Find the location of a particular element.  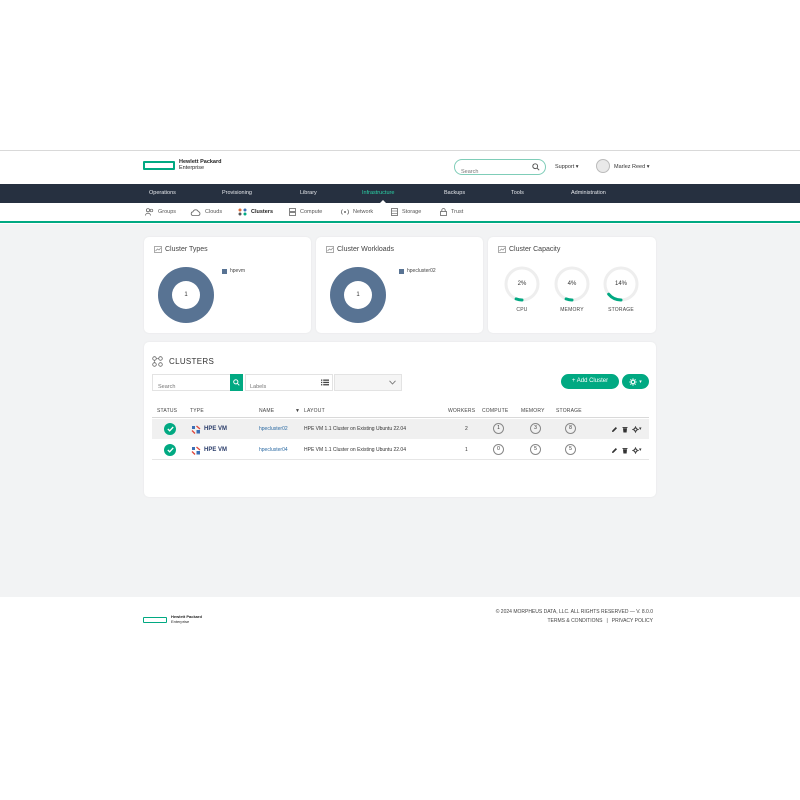

chart-icon is located at coordinates (502, 249).